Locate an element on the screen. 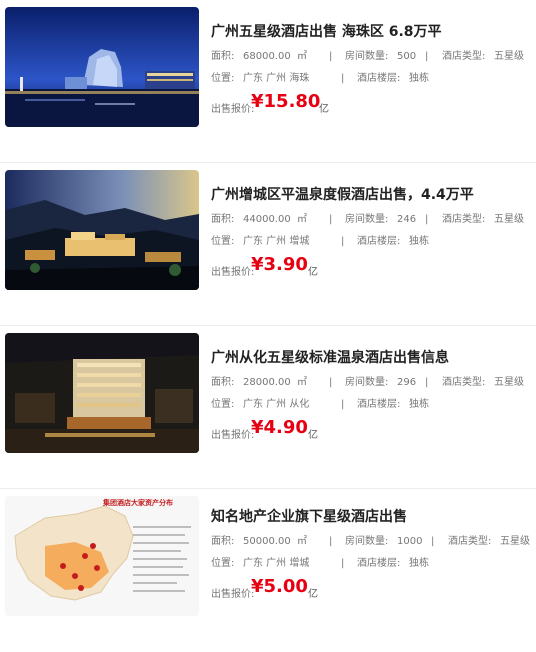 The height and width of the screenshot is (652, 536). listing-photo-conghua-hotel is located at coordinates (102, 393).